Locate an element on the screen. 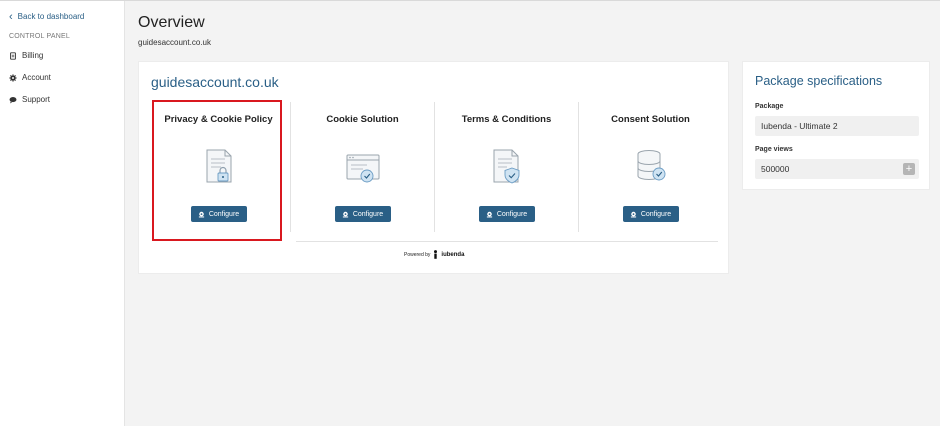 This screenshot has height=426, width=940. back-link-label: Back to dashboard is located at coordinates (51, 16).